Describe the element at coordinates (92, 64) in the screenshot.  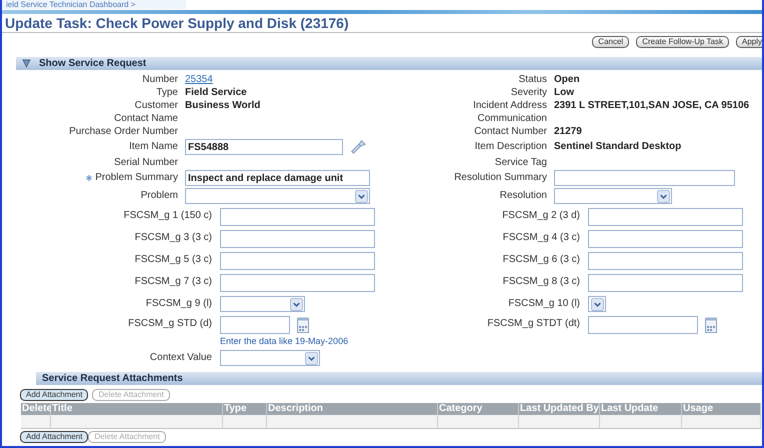
I see `section-title: Show Service Request` at that location.